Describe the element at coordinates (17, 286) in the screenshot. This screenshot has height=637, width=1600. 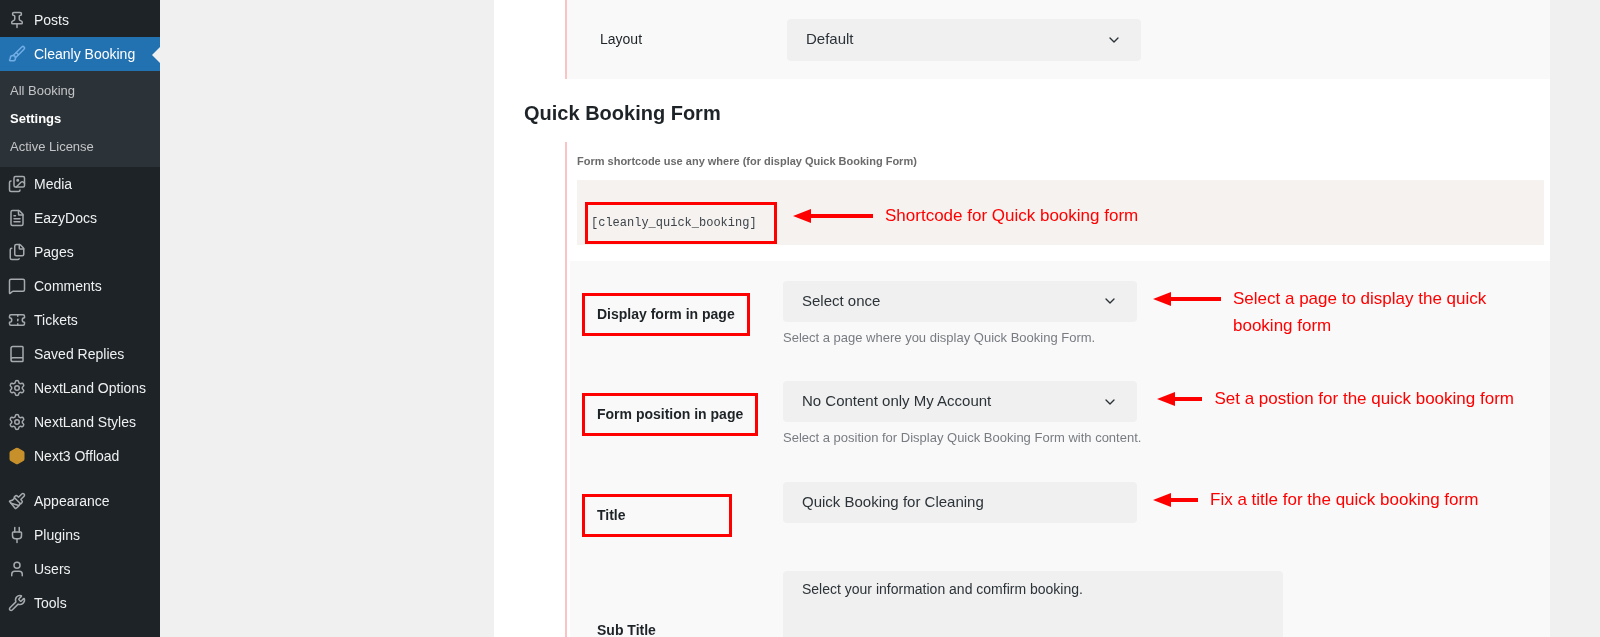
I see `speech-bubble-icon` at that location.